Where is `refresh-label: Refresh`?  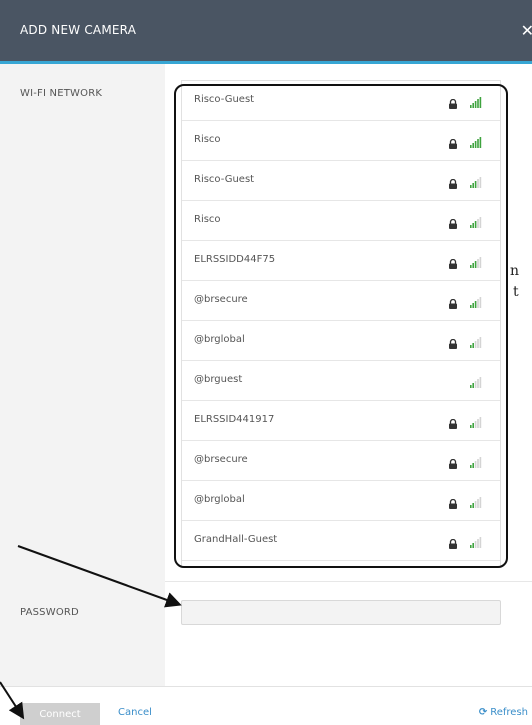
refresh-label: Refresh is located at coordinates (509, 712).